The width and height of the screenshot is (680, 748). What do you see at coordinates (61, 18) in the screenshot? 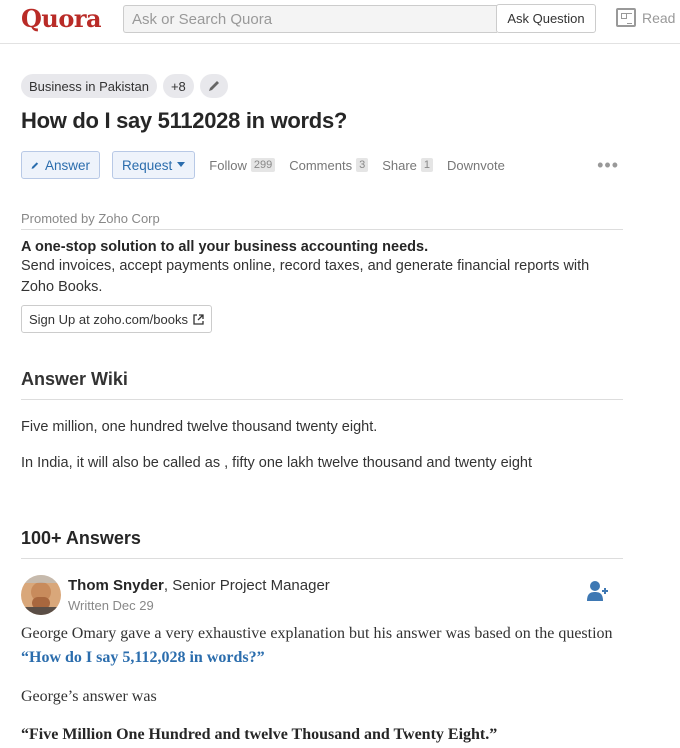
I see `quora-logo: Quora` at bounding box center [61, 18].